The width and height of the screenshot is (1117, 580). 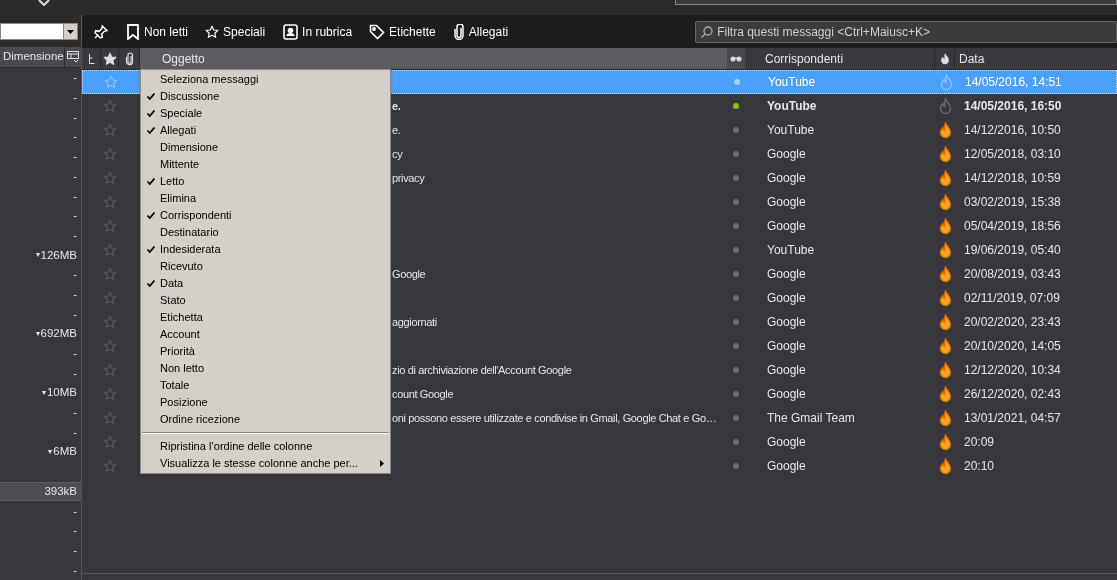 What do you see at coordinates (1012, 178) in the screenshot?
I see `message-date: 14/12/2018, 10:59` at bounding box center [1012, 178].